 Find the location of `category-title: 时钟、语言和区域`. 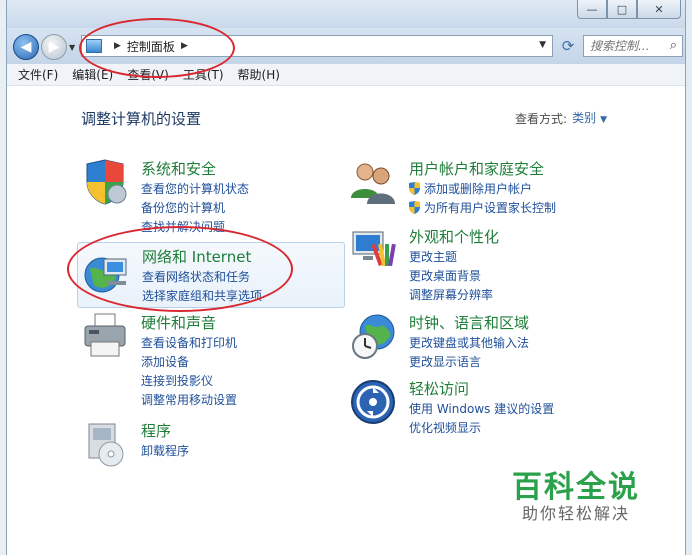

category-title: 时钟、语言和区域 is located at coordinates (469, 322).